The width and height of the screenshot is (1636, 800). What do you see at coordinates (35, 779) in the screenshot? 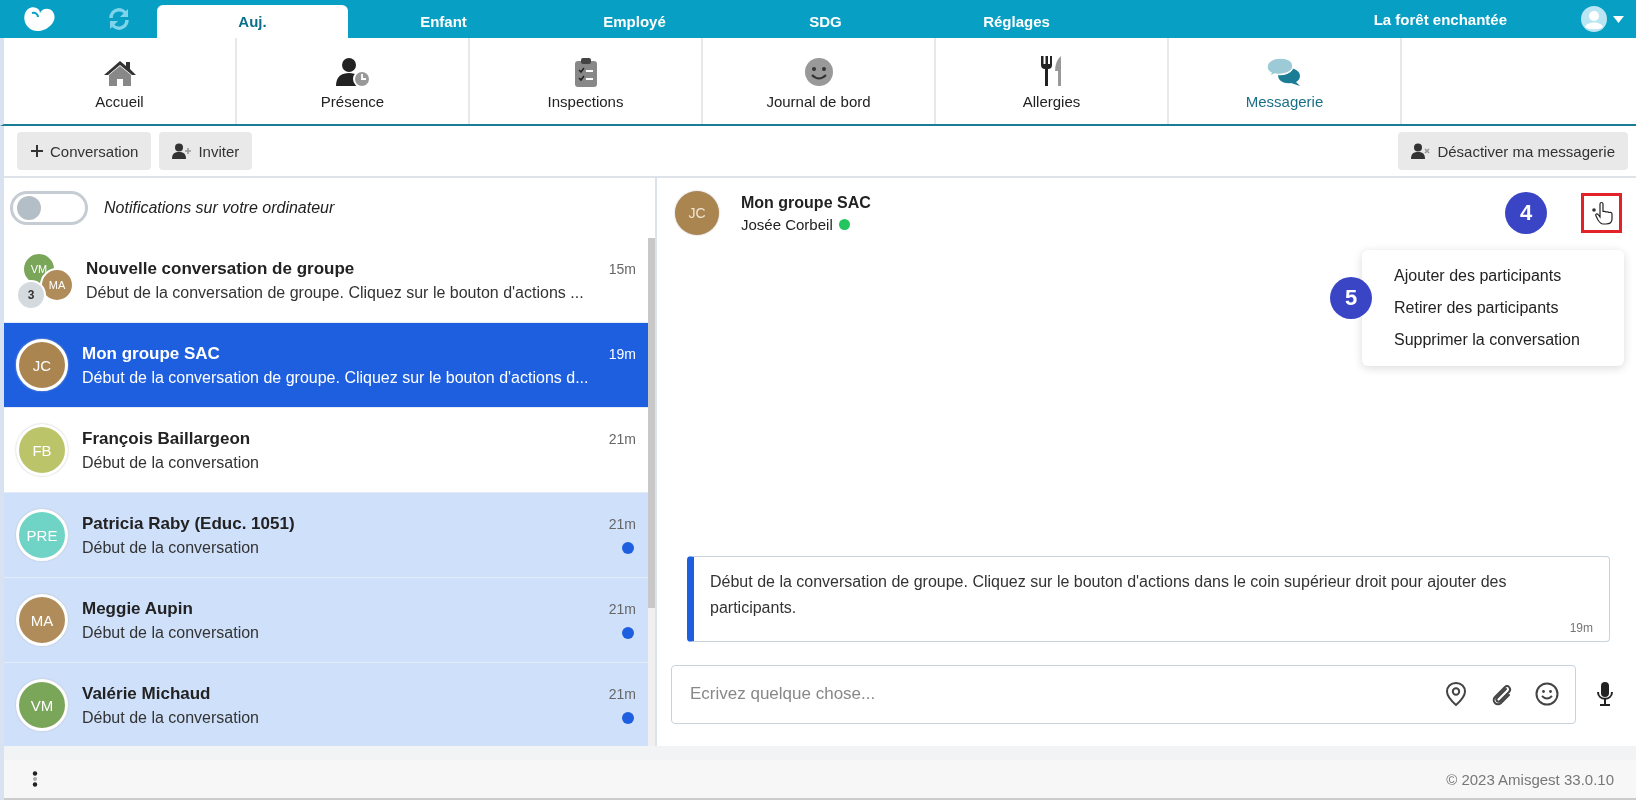
I see `more-vertical-icon` at bounding box center [35, 779].